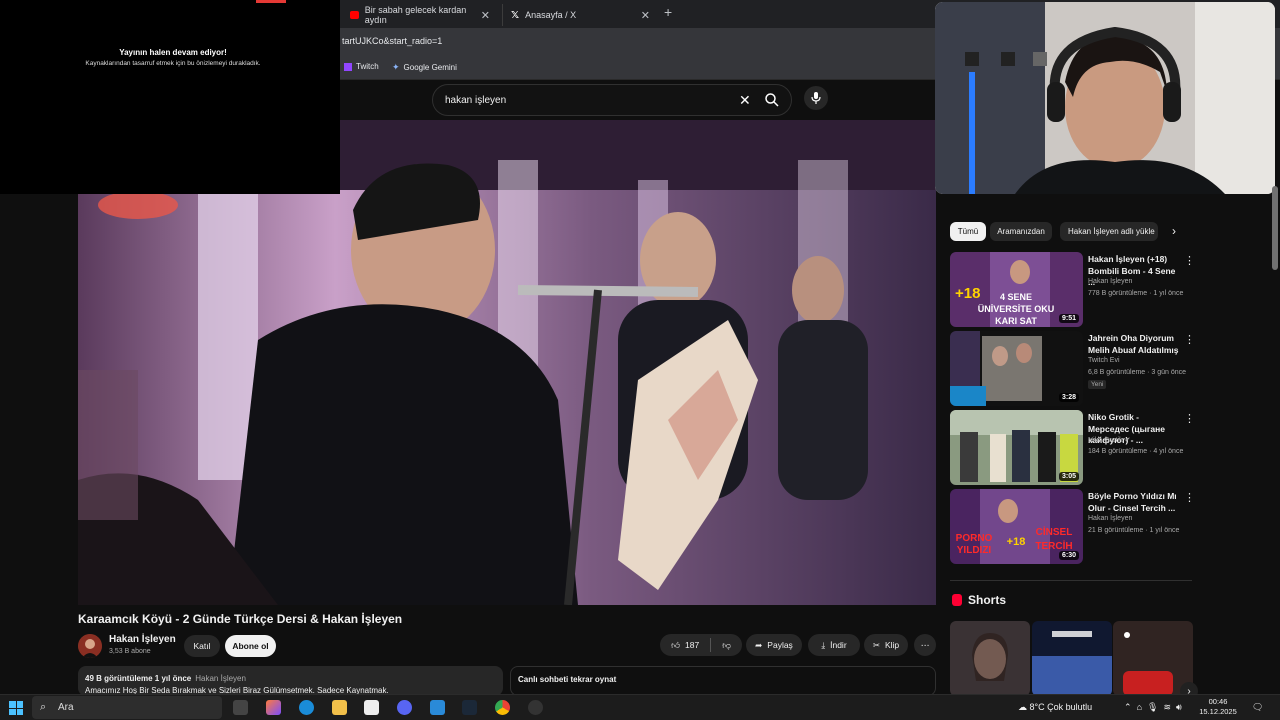  What do you see at coordinates (130, 651) in the screenshot?
I see `subscriber-count: 3,53 B abone` at bounding box center [130, 651].